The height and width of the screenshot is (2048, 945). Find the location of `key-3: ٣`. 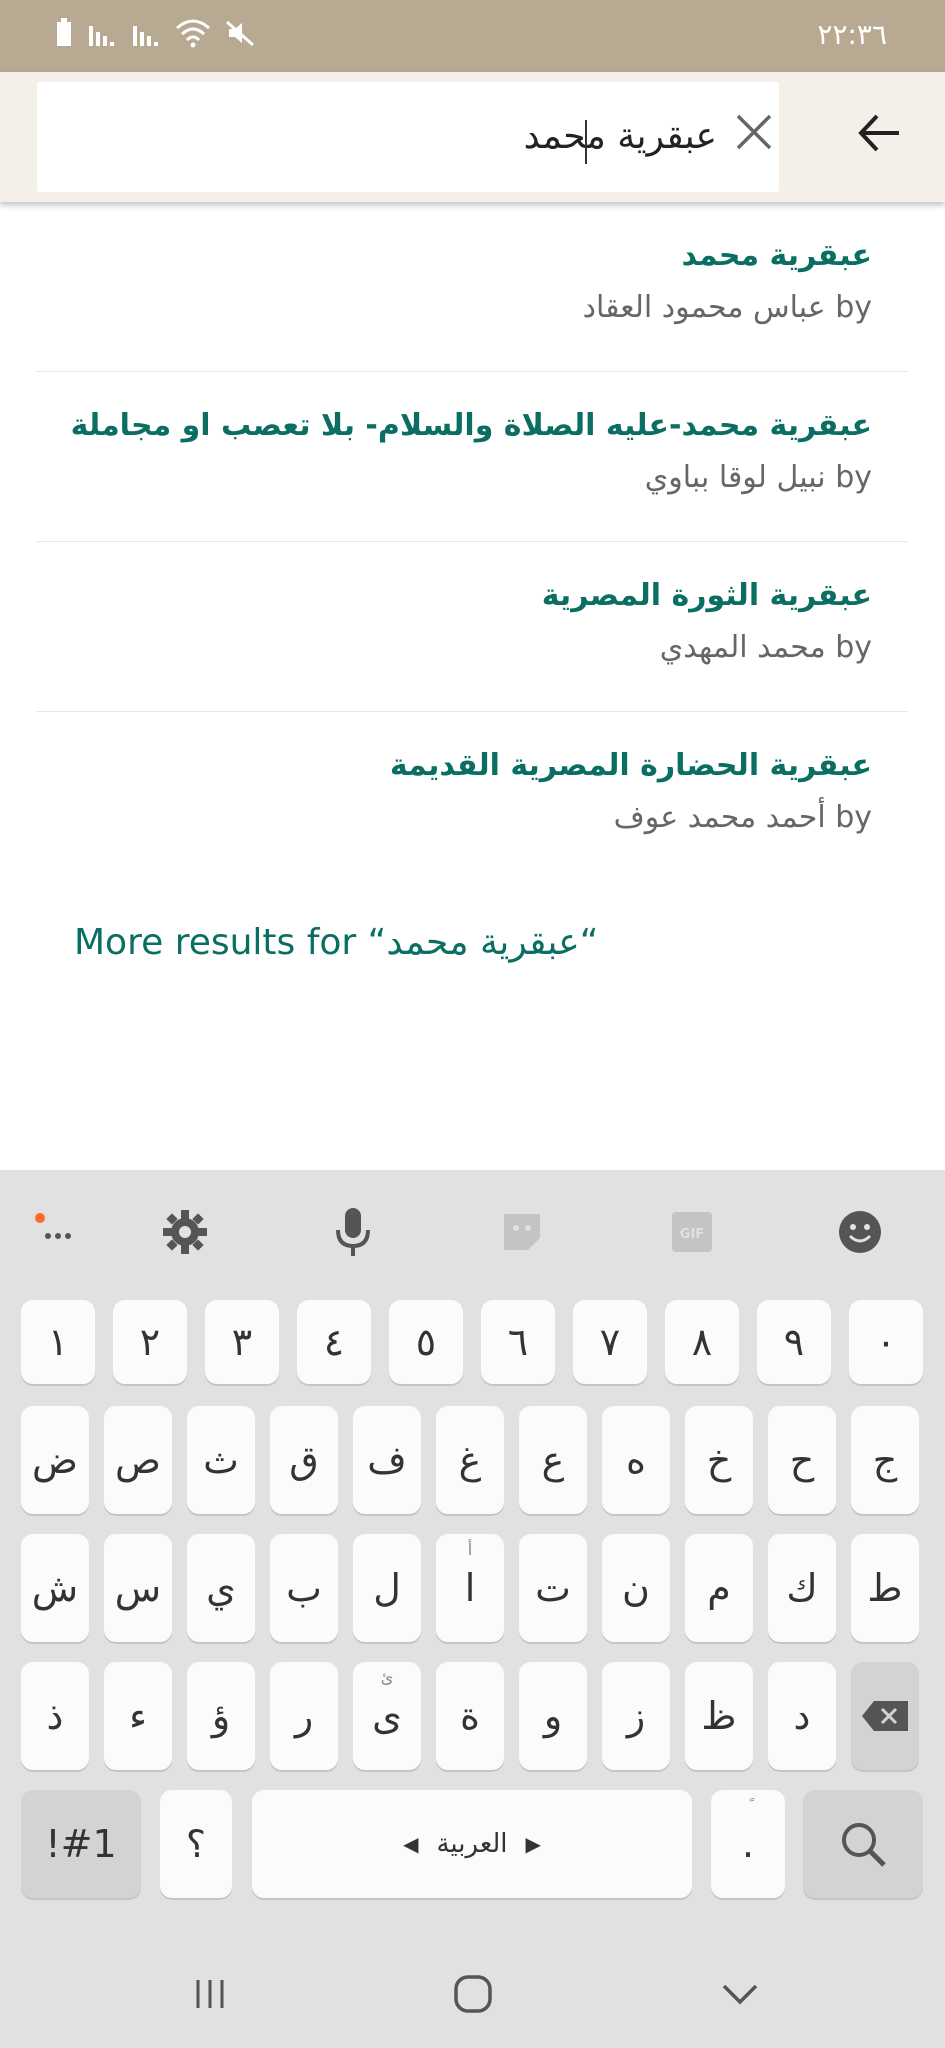

key-3: ٣ is located at coordinates (242, 1342).